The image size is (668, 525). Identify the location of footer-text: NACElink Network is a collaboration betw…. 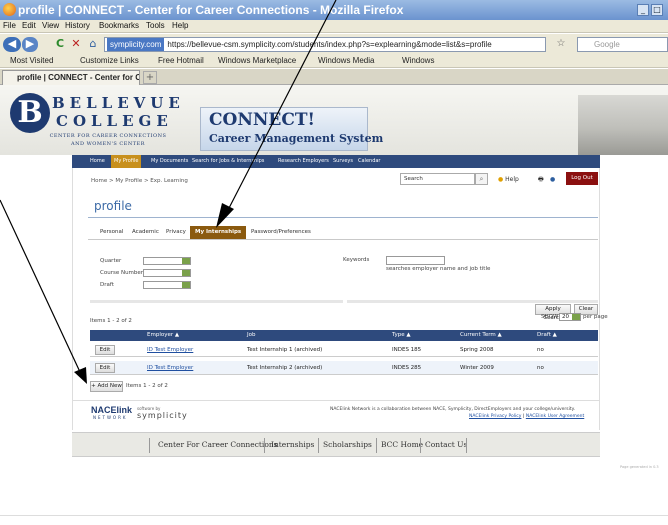
(453, 409).